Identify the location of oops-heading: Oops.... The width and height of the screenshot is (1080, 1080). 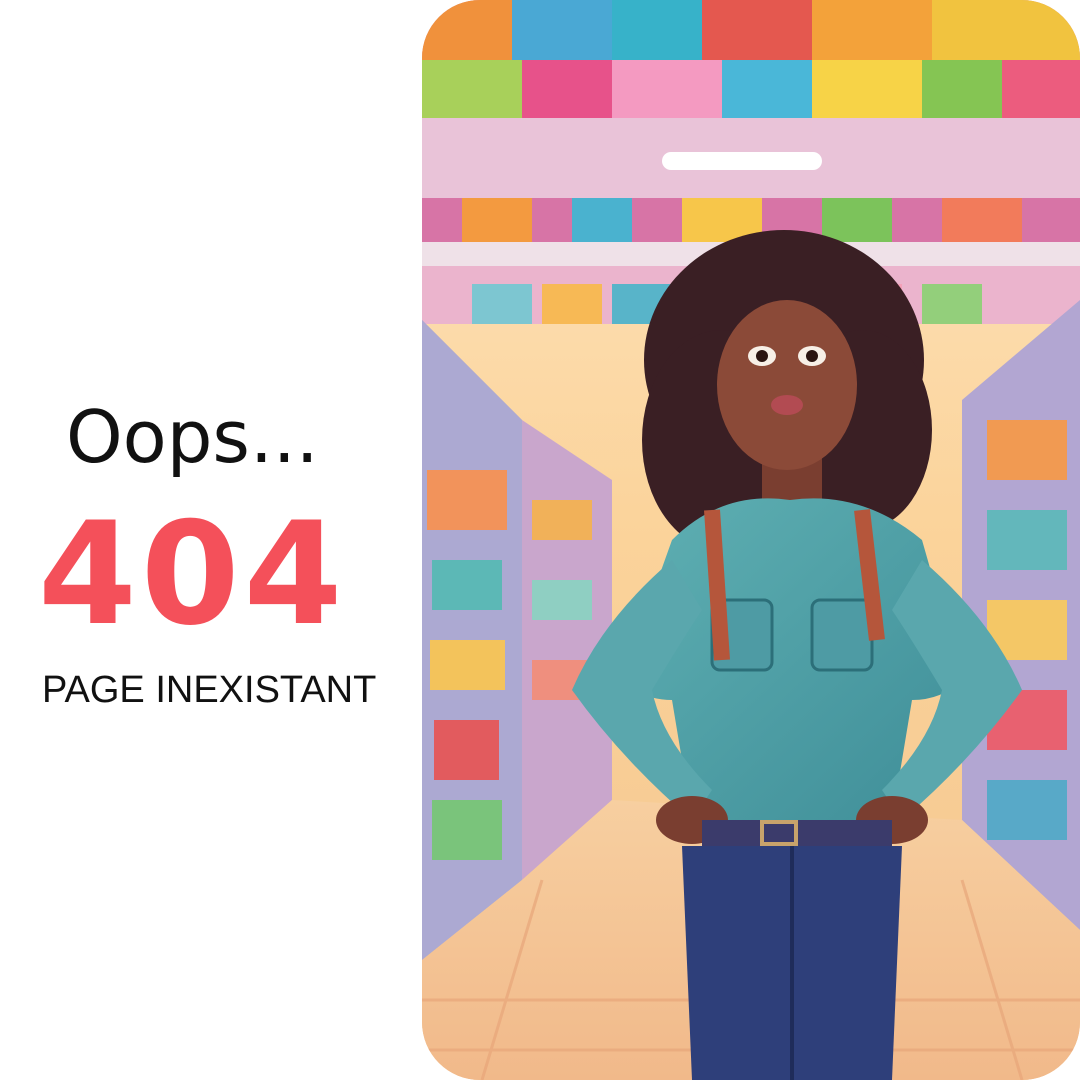
(192, 437).